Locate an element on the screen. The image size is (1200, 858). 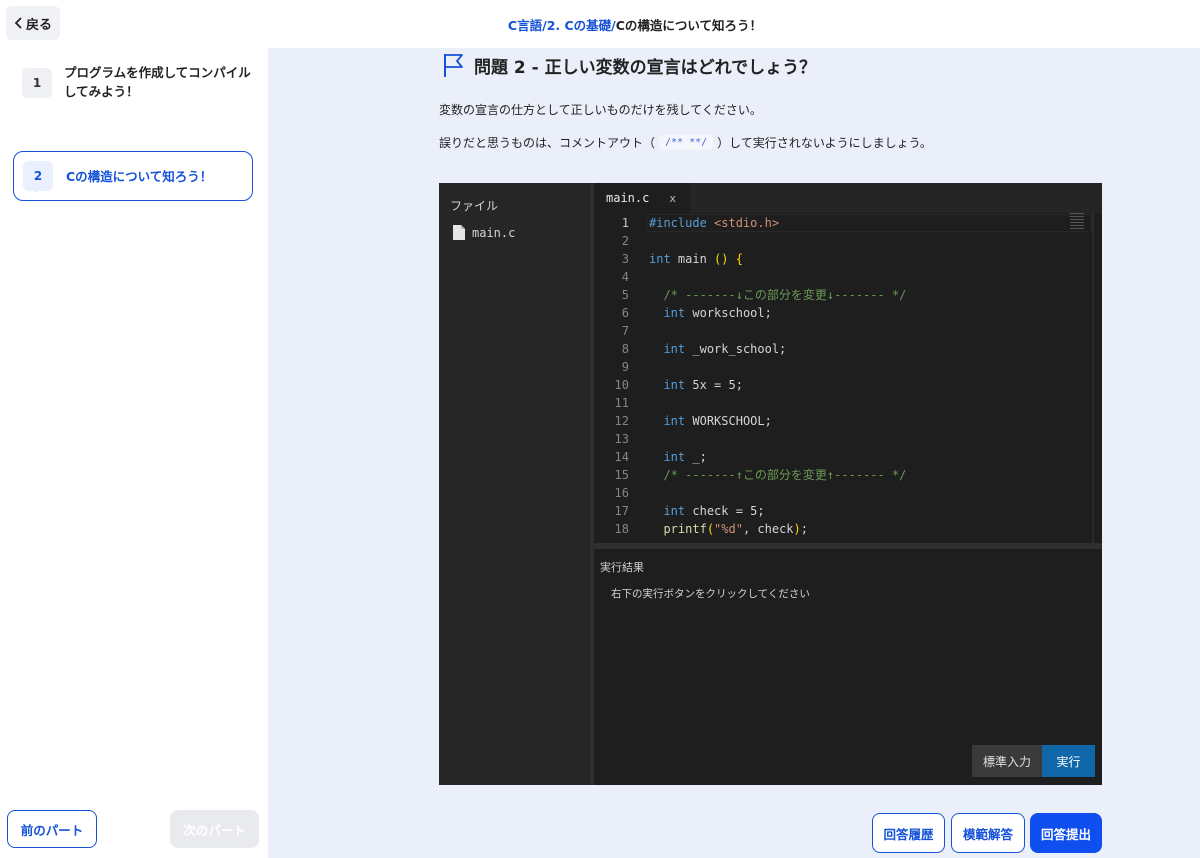
file-item-main-c: main.c is located at coordinates (484, 232).